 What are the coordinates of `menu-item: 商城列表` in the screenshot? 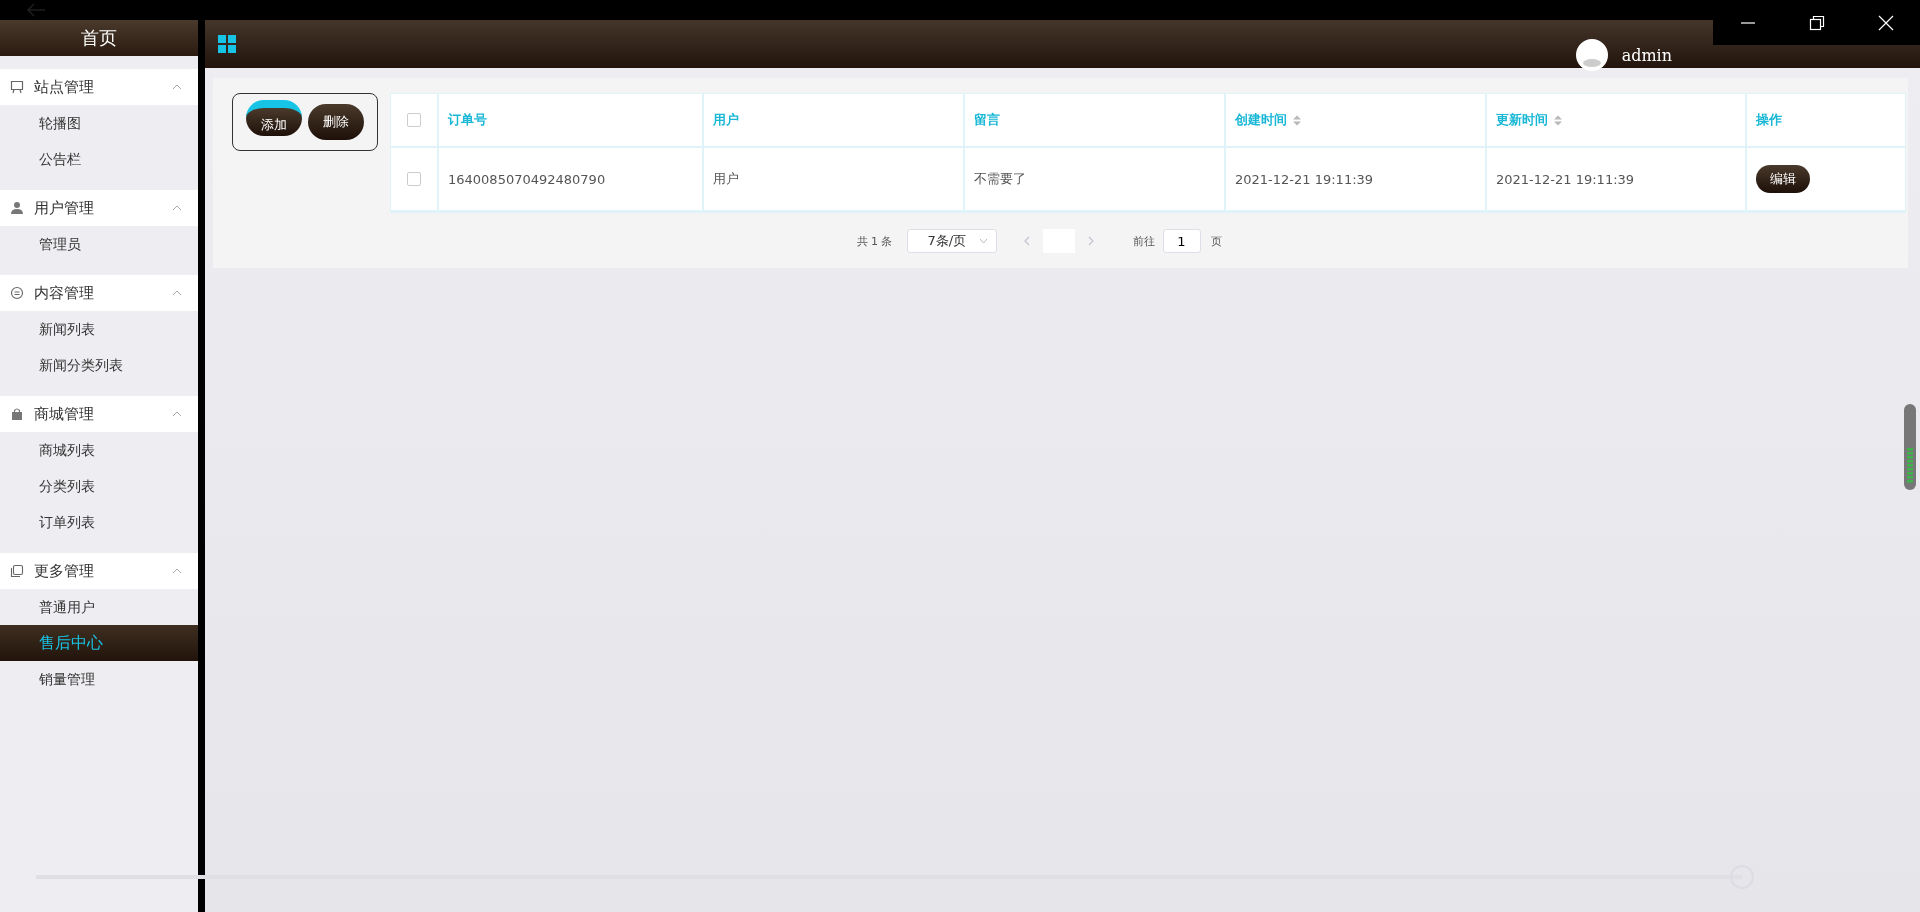 It's located at (99, 450).